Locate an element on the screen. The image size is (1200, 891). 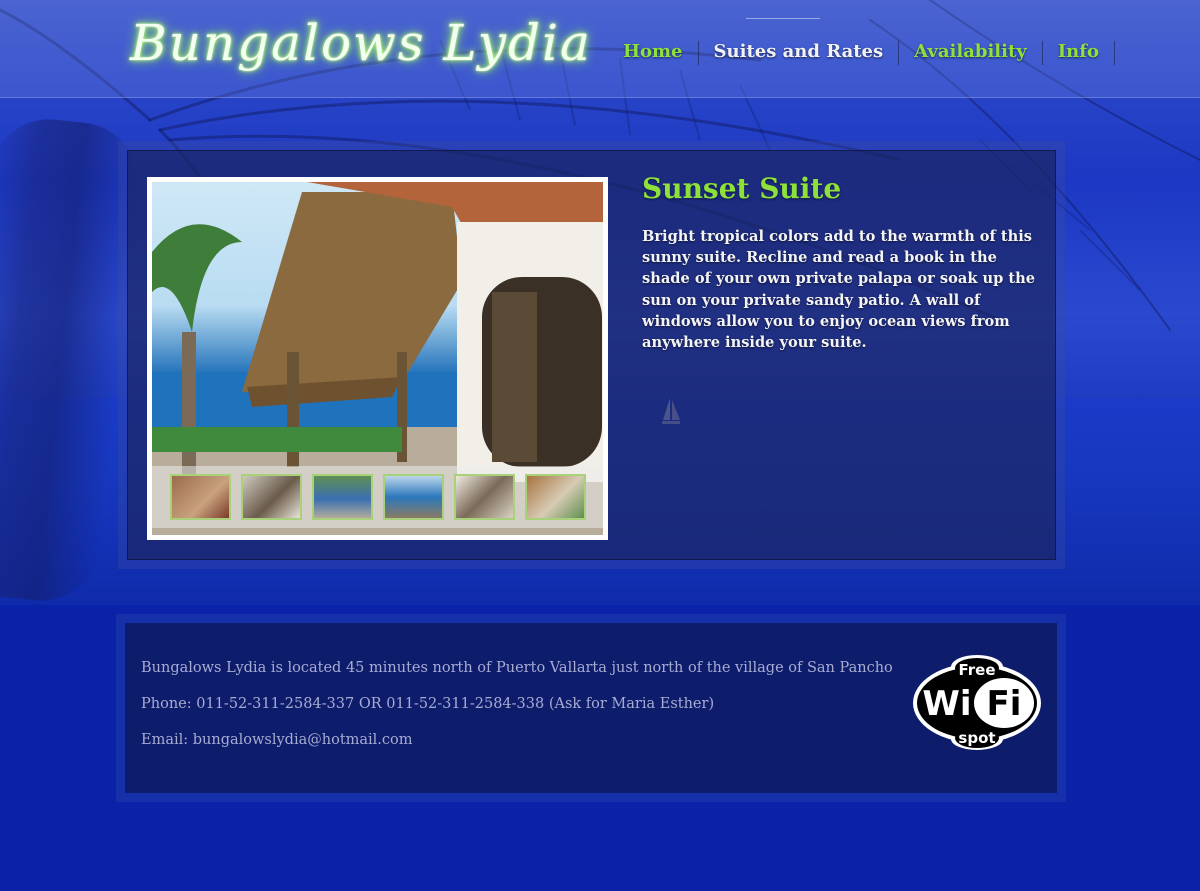
nav-info: Info is located at coordinates (1079, 53).